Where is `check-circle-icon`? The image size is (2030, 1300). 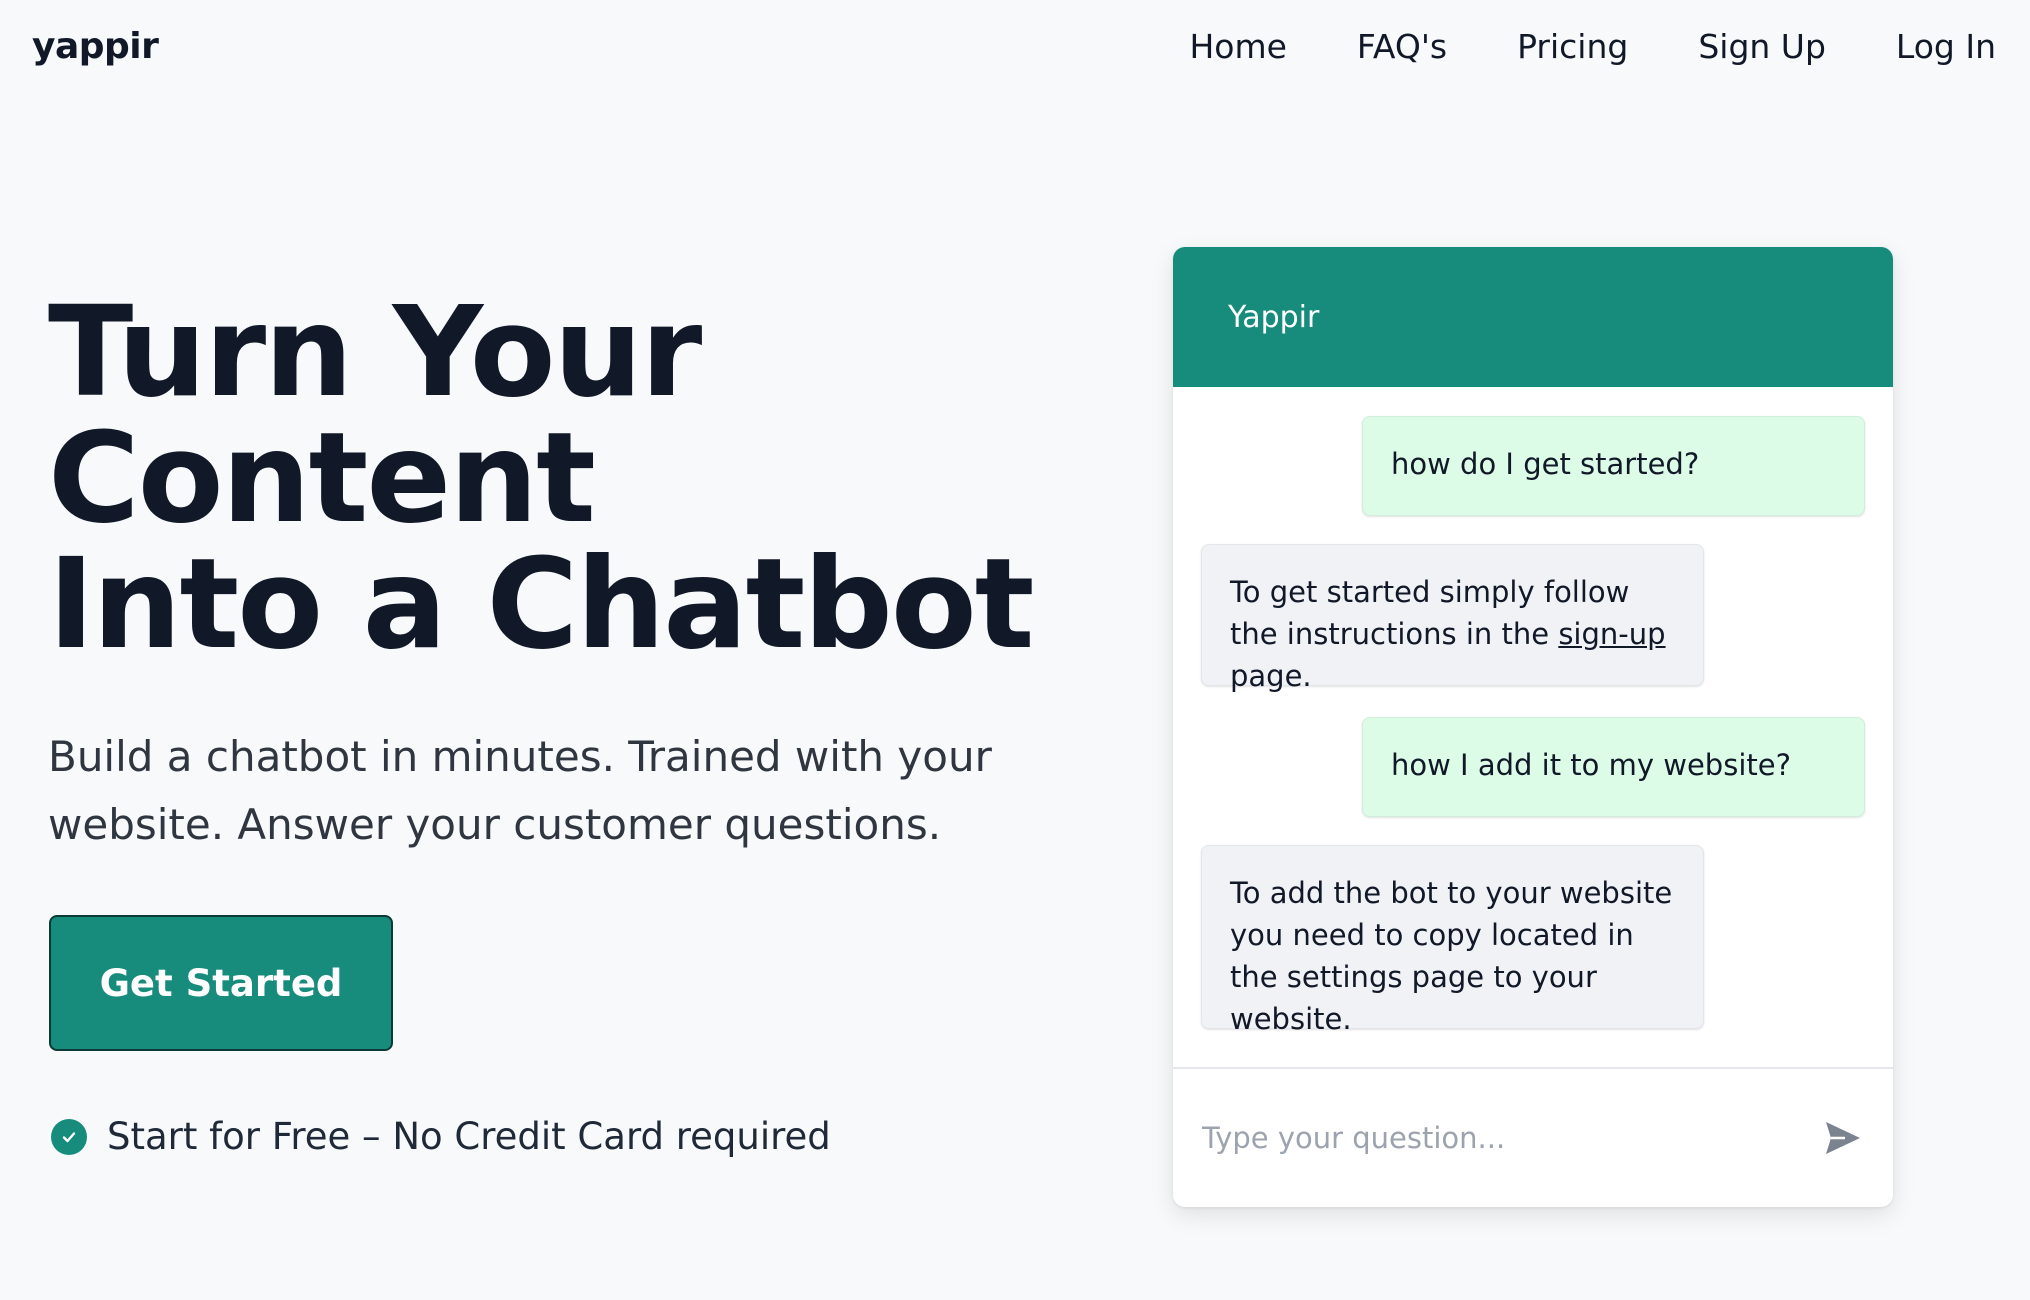
check-circle-icon is located at coordinates (69, 1136).